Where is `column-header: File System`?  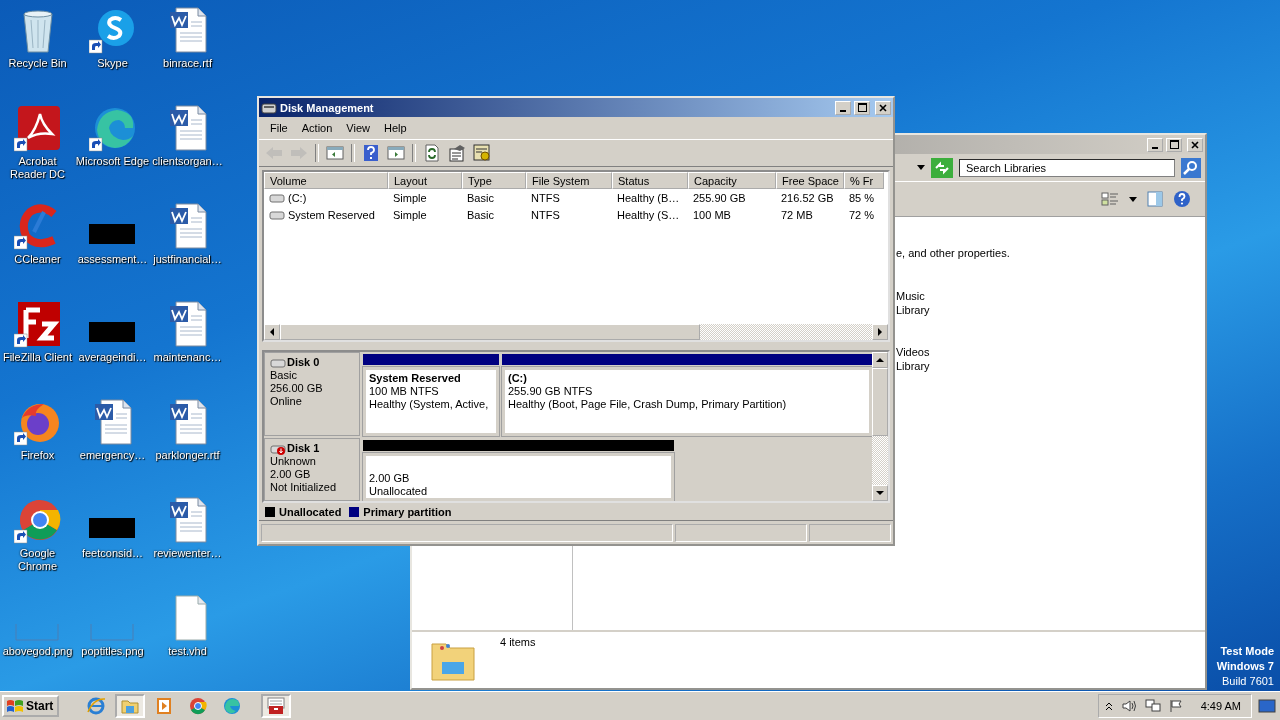 column-header: File System is located at coordinates (569, 180).